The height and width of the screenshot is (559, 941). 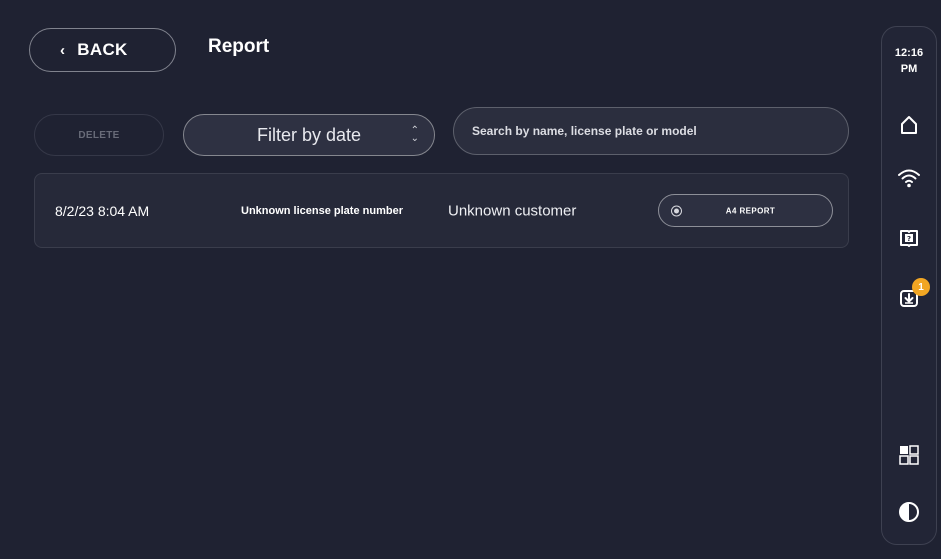 I want to click on search-placeholder: Search by name, license plate or model, so click(x=584, y=131).